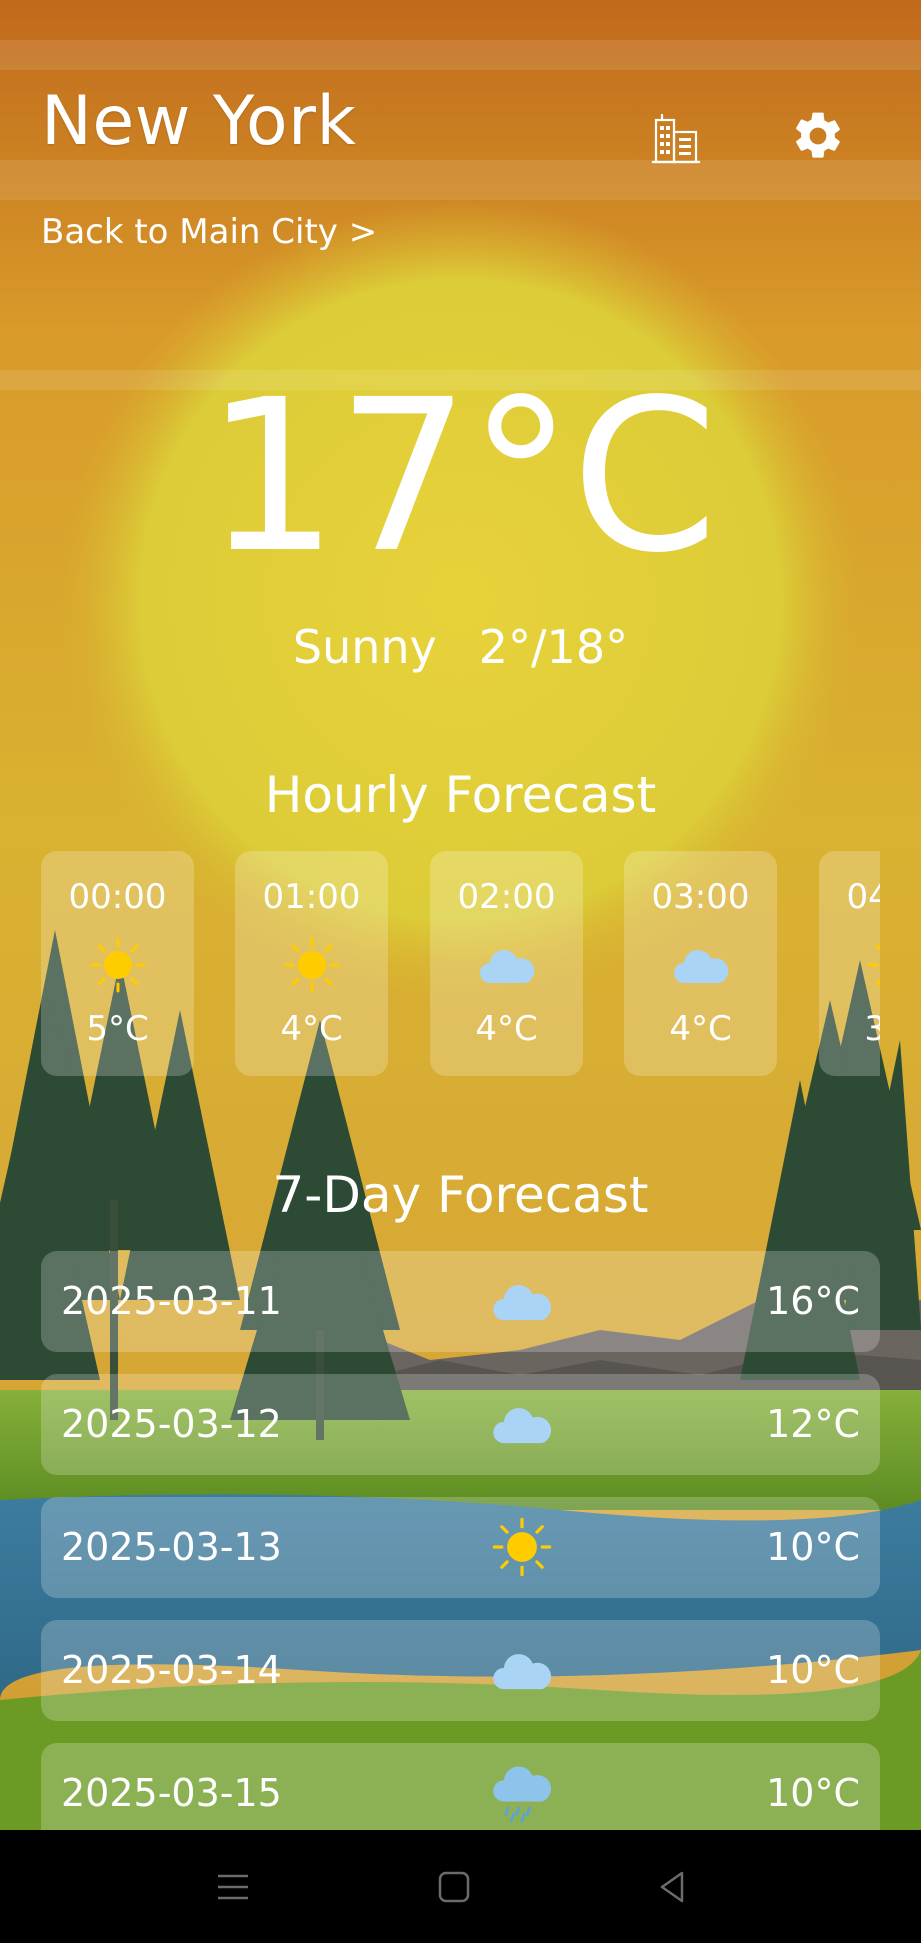  Describe the element at coordinates (233, 1887) in the screenshot. I see `menu-icon` at that location.